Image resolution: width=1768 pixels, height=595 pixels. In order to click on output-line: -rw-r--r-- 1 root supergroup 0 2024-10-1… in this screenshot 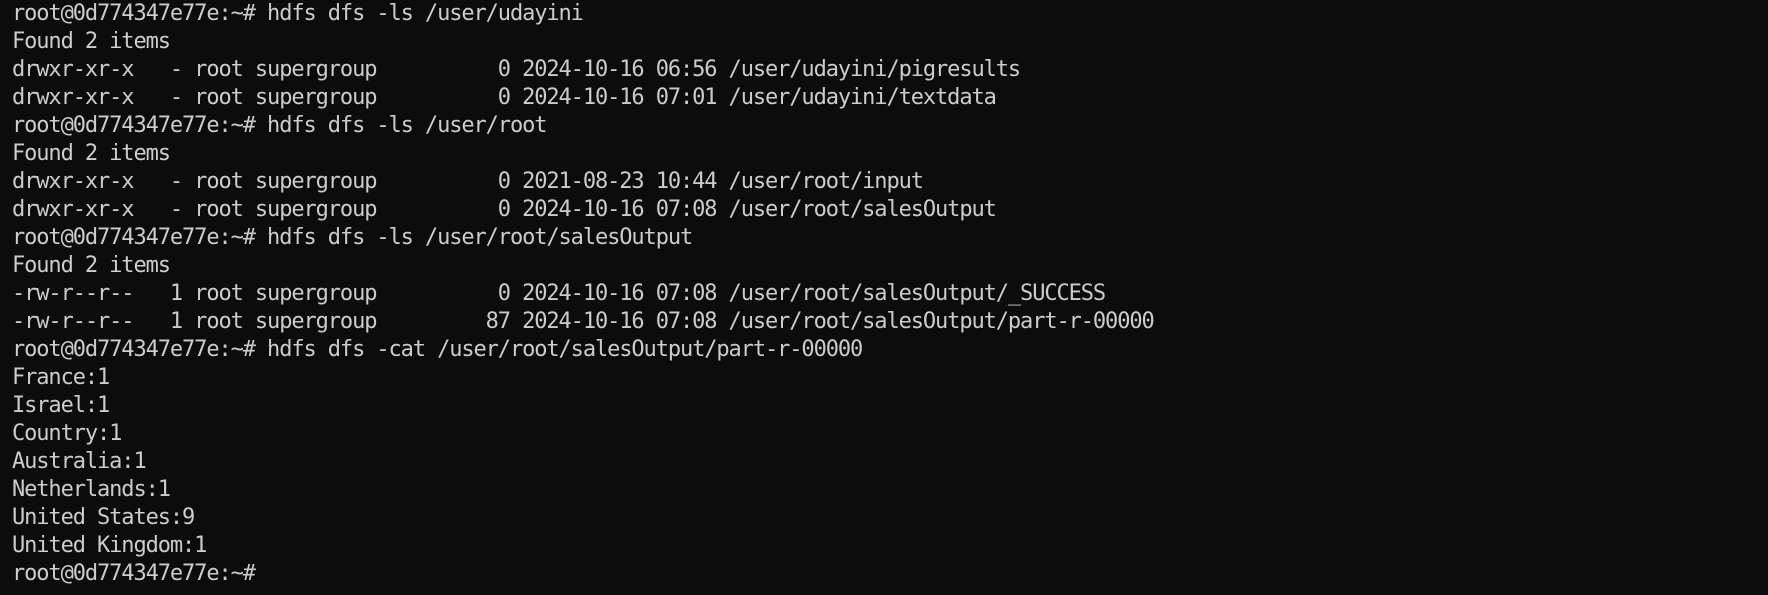, I will do `click(890, 294)`.